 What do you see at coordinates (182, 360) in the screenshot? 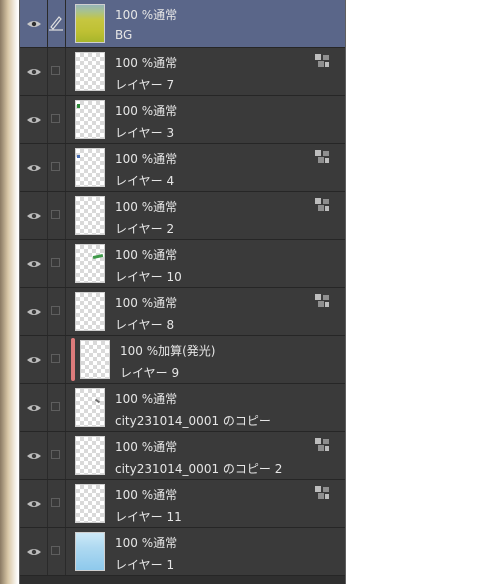
I see `layer-row: 100 %加算(発光) レイヤー 9` at bounding box center [182, 360].